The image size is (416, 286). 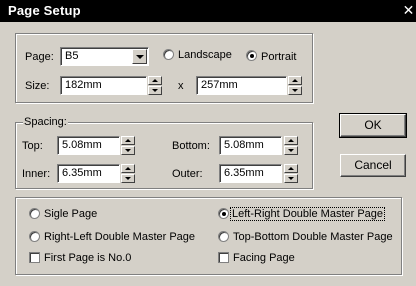 What do you see at coordinates (83, 85) in the screenshot?
I see `page-width-value: 182mm` at bounding box center [83, 85].